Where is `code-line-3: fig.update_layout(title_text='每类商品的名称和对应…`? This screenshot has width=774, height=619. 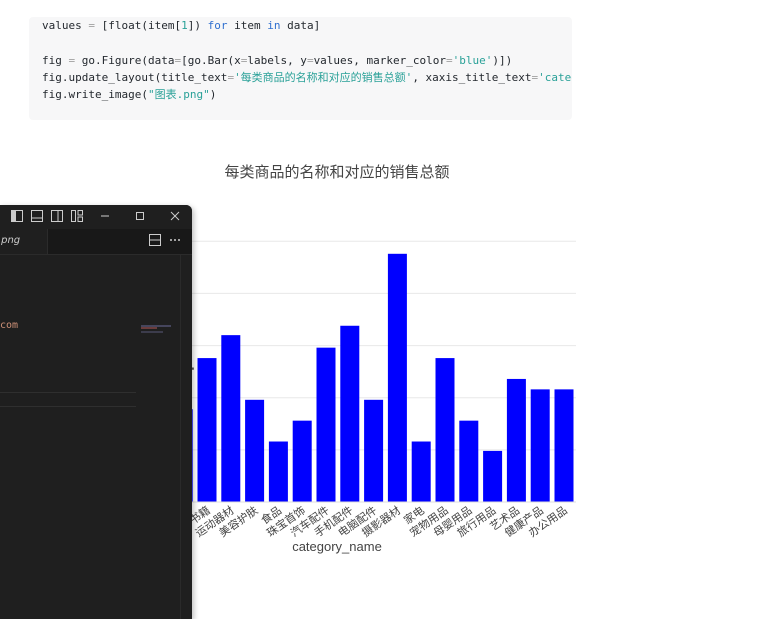 code-line-3: fig.update_layout(title_text='每类商品的名称和对应… is located at coordinates (307, 77).